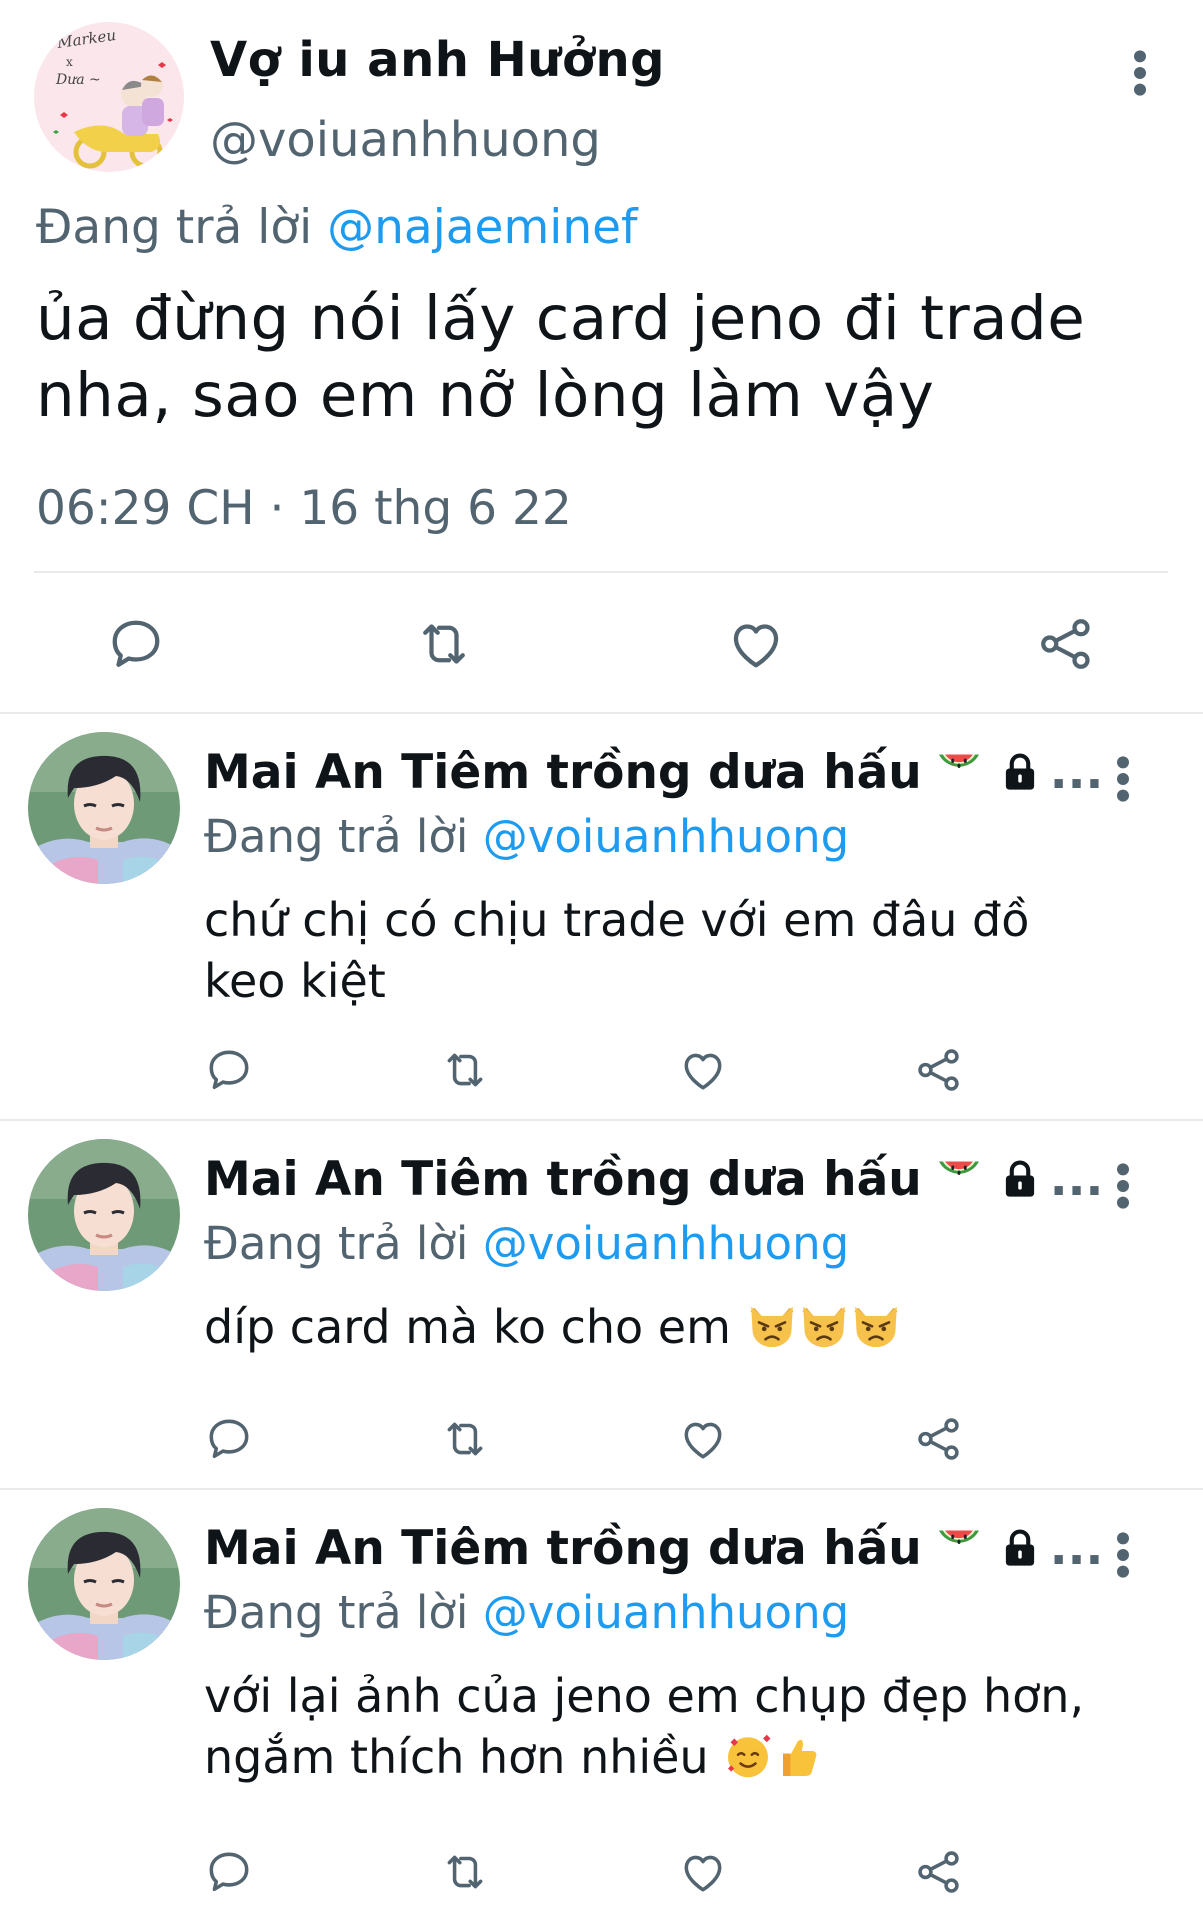 This screenshot has width=1203, height=1920. Describe the element at coordinates (798, 1756) in the screenshot. I see `thumbs-up-icon` at that location.